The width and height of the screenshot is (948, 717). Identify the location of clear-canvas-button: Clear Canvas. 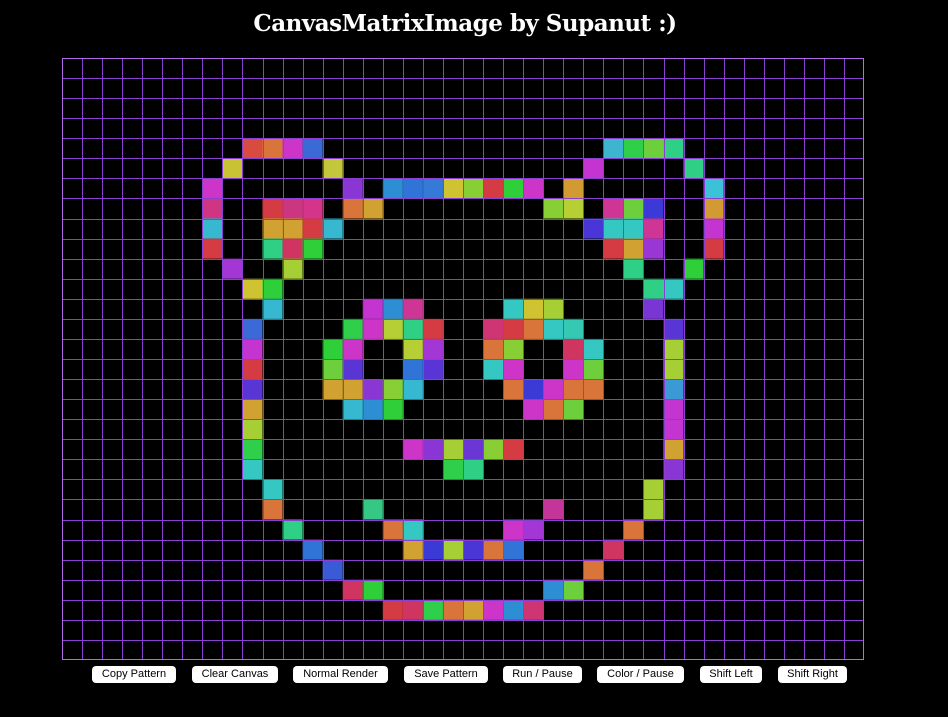
(235, 674).